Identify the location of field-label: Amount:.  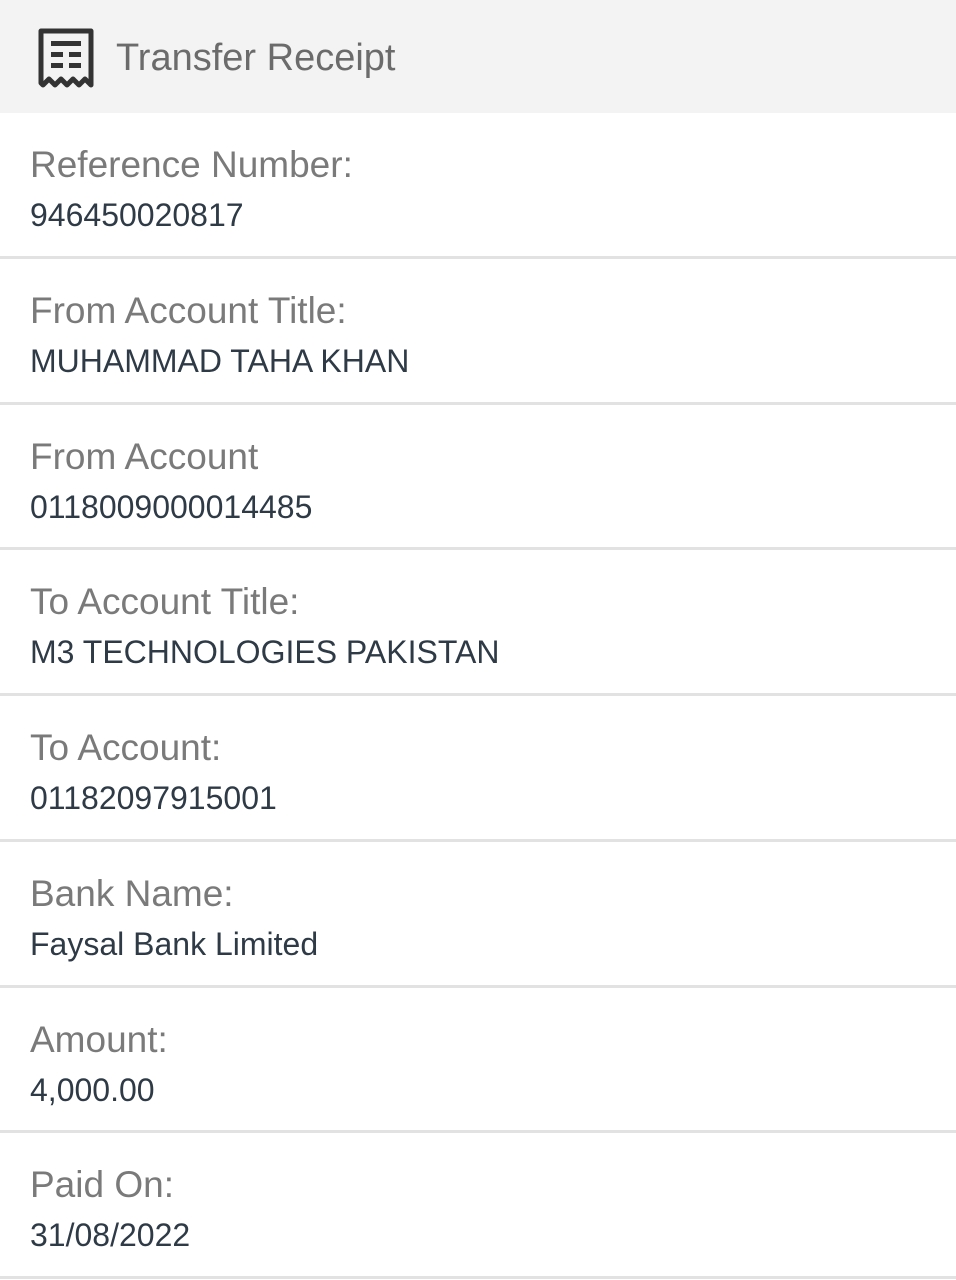
(99, 1039).